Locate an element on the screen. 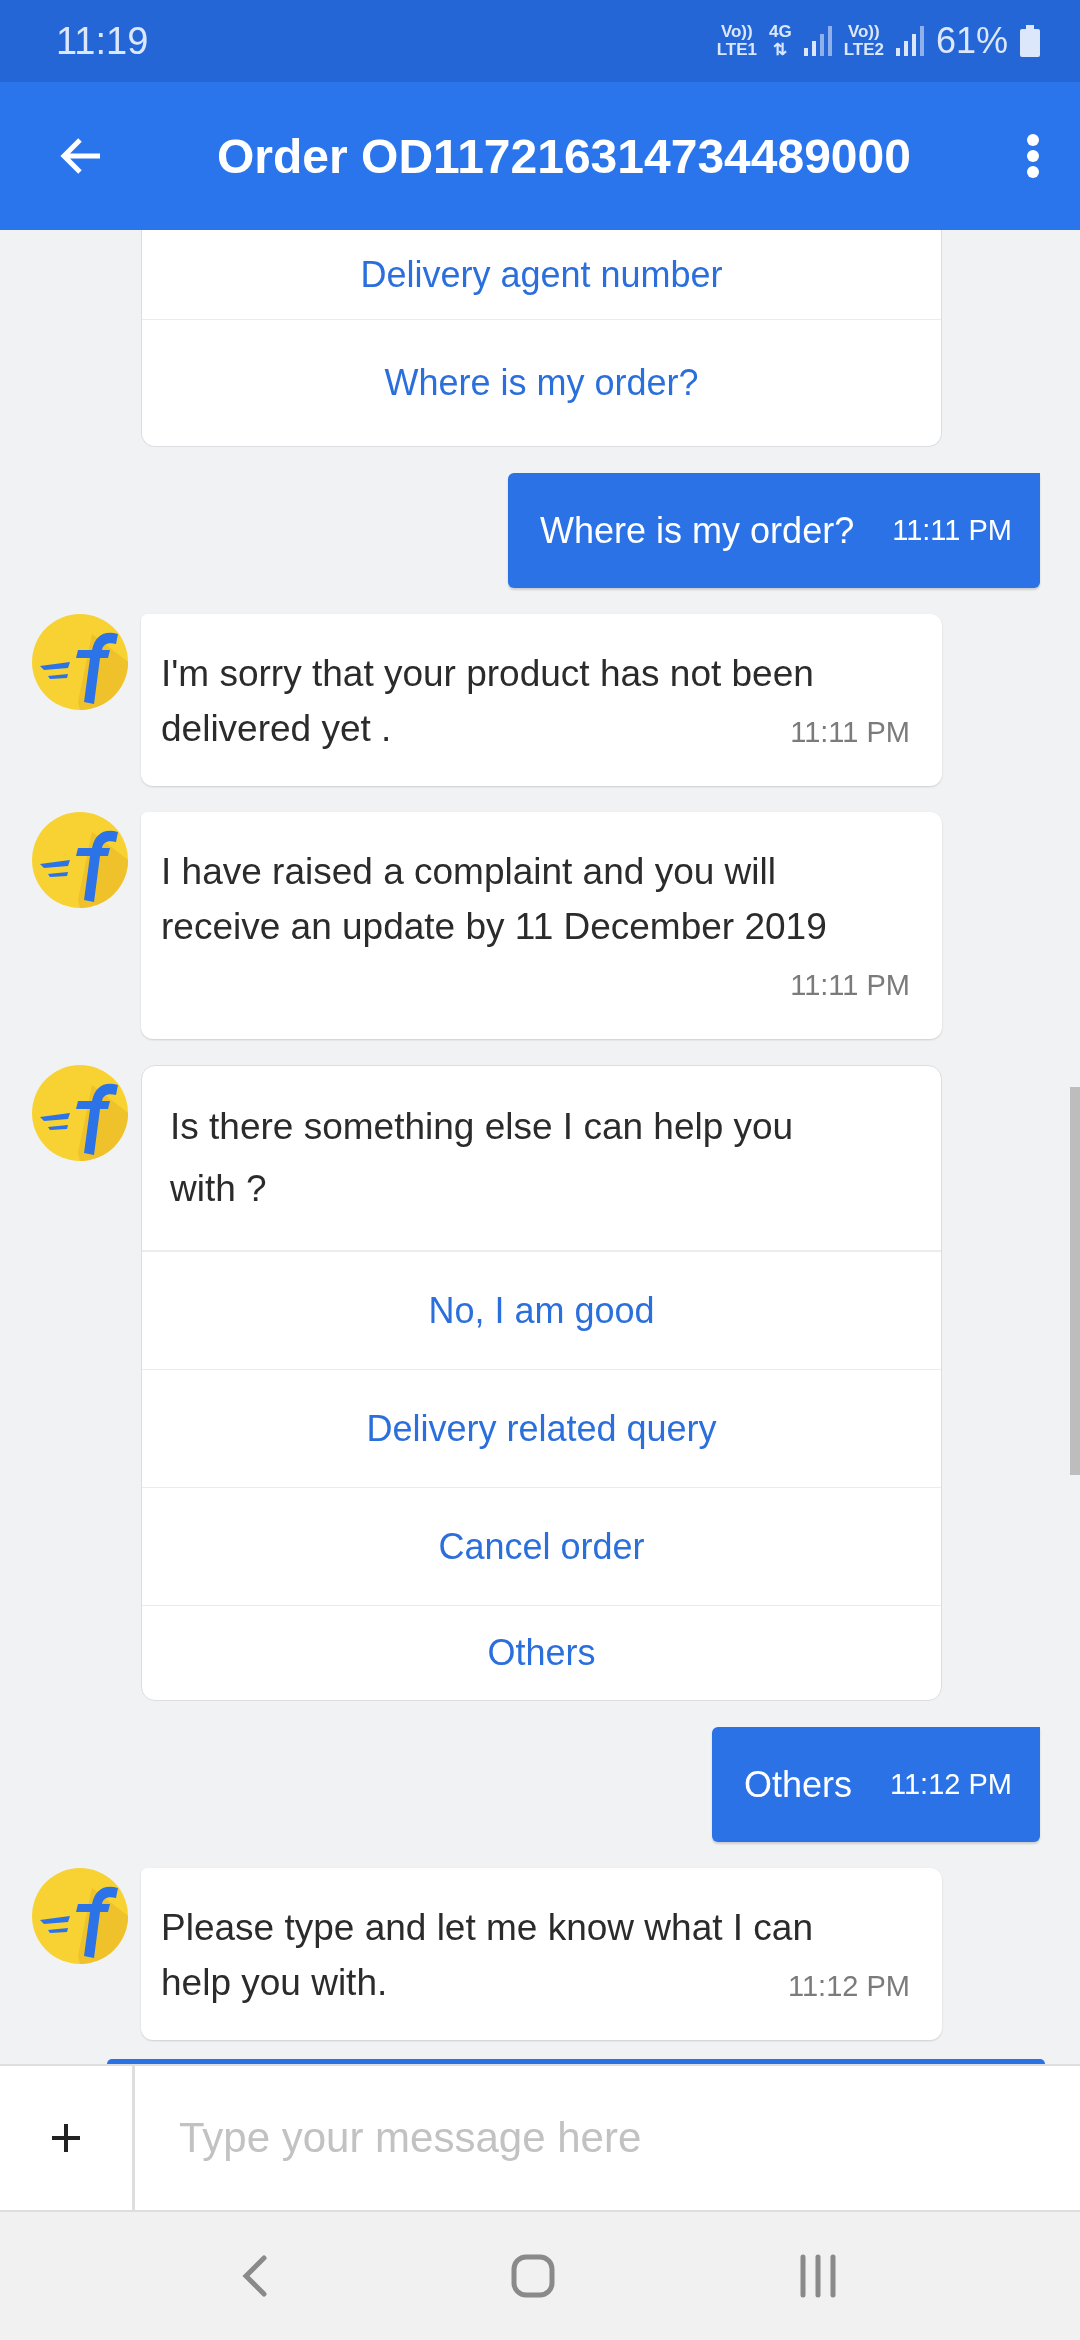 Image resolution: width=1080 pixels, height=2340 pixels. battery-level: 61% is located at coordinates (971, 41).